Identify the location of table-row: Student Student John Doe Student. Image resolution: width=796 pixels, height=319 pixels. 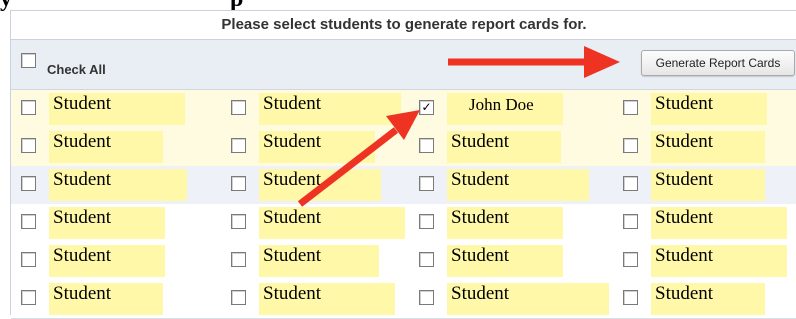
(403, 109).